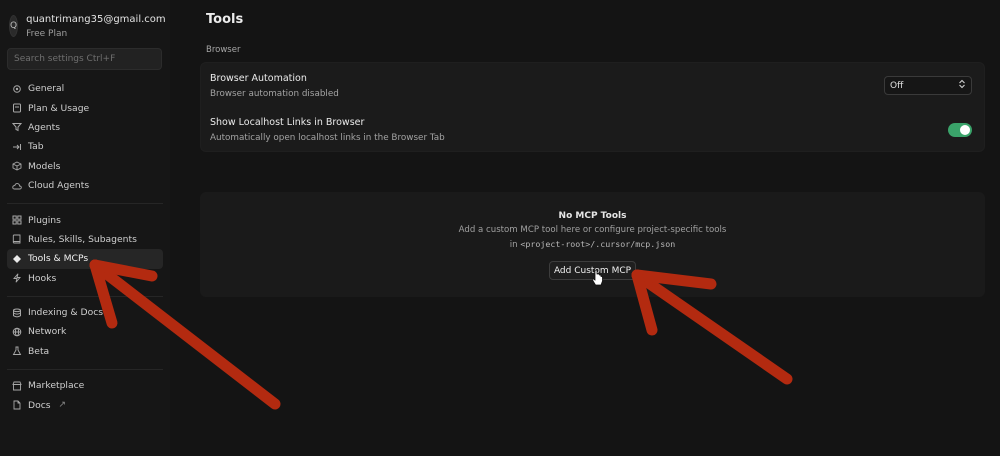  Describe the element at coordinates (46, 89) in the screenshot. I see `sidebar-item-label: General` at that location.